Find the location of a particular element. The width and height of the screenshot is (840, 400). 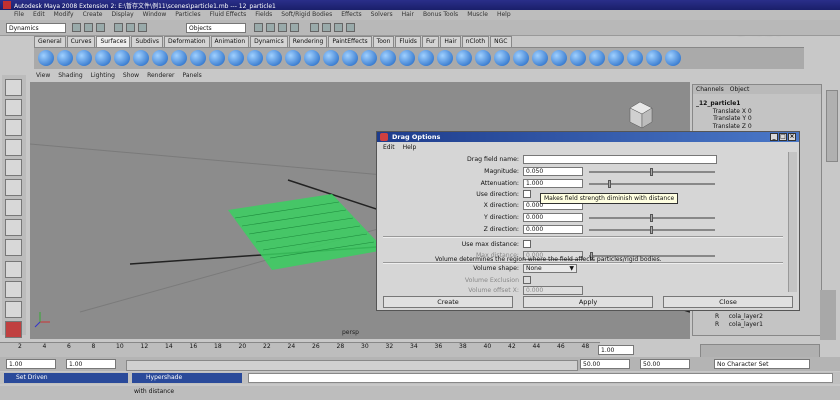

layer-row: R cola_layer1 is located at coordinates (739, 325).